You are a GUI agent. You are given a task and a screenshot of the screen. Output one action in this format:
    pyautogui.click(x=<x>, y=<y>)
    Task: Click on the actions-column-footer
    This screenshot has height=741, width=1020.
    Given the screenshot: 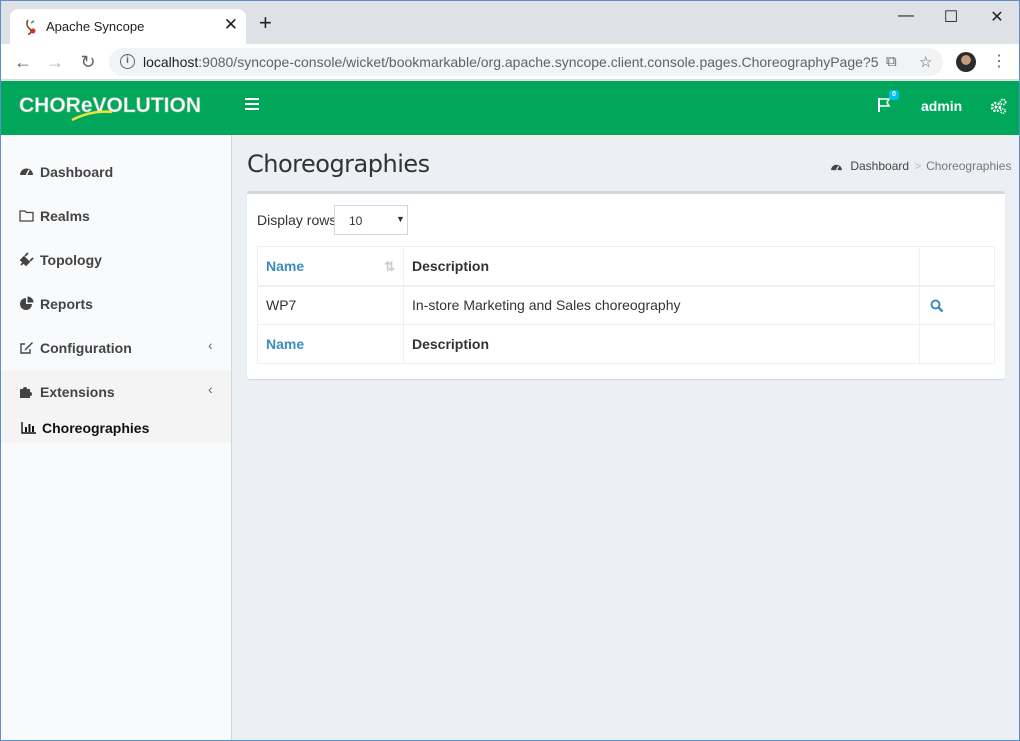 What is the action you would take?
    pyautogui.click(x=957, y=344)
    